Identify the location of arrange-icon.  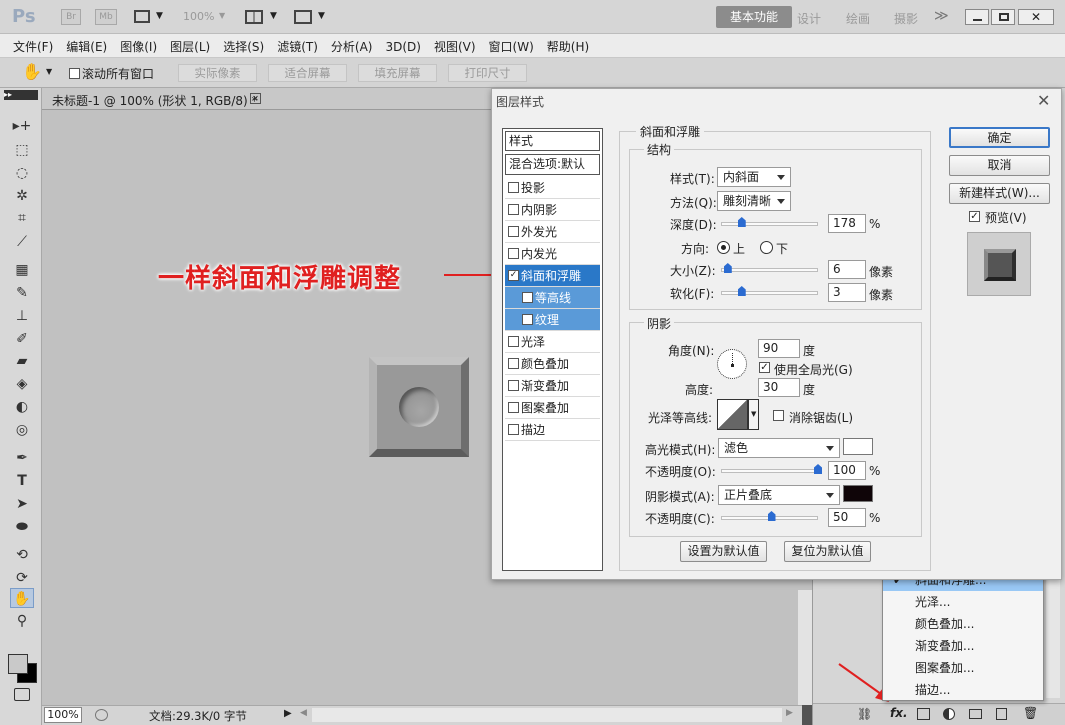
(254, 17).